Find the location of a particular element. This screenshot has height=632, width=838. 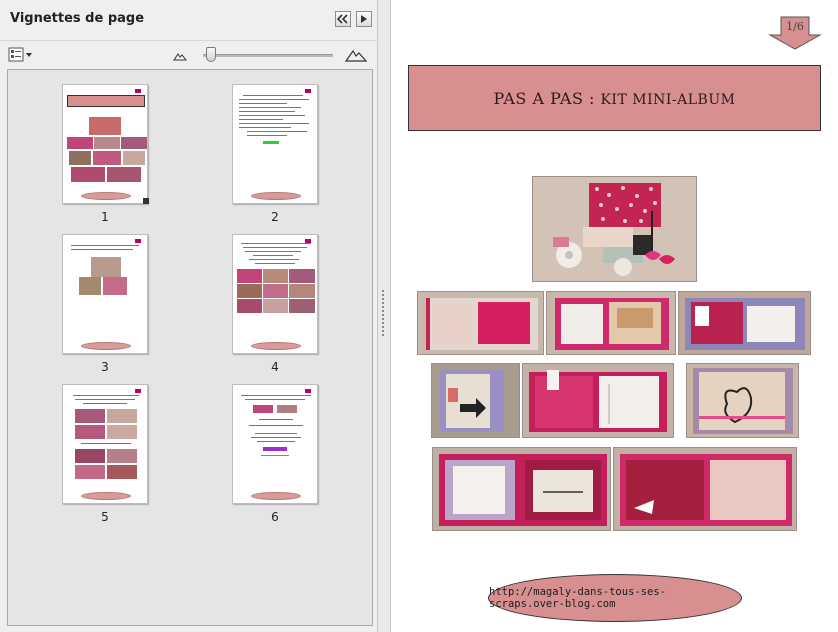

thumbnail-title-bar is located at coordinates (106, 101).